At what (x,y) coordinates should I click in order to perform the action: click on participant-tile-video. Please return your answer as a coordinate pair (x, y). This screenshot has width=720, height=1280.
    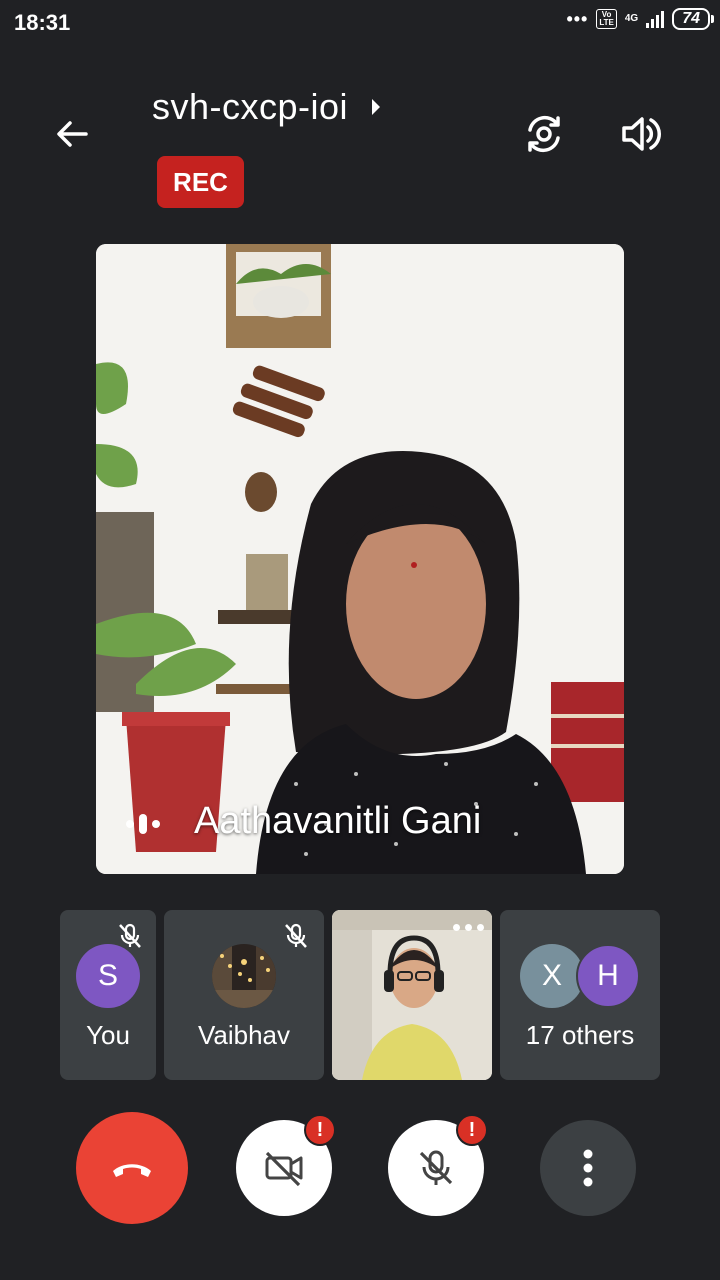
    Looking at the image, I should click on (412, 995).